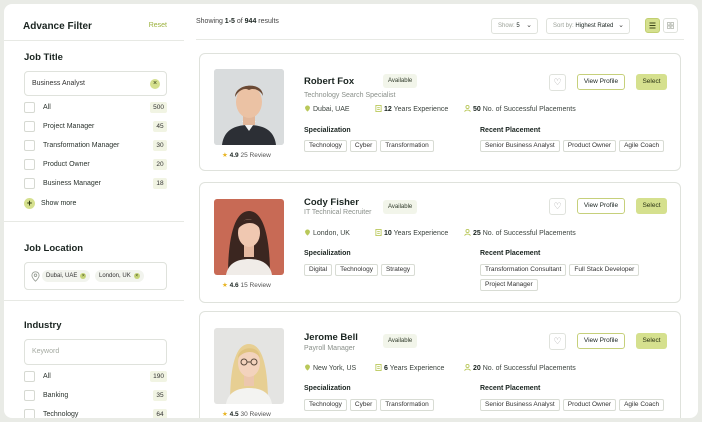  What do you see at coordinates (523, 270) in the screenshot?
I see `tag: Transformation Consultant` at bounding box center [523, 270].